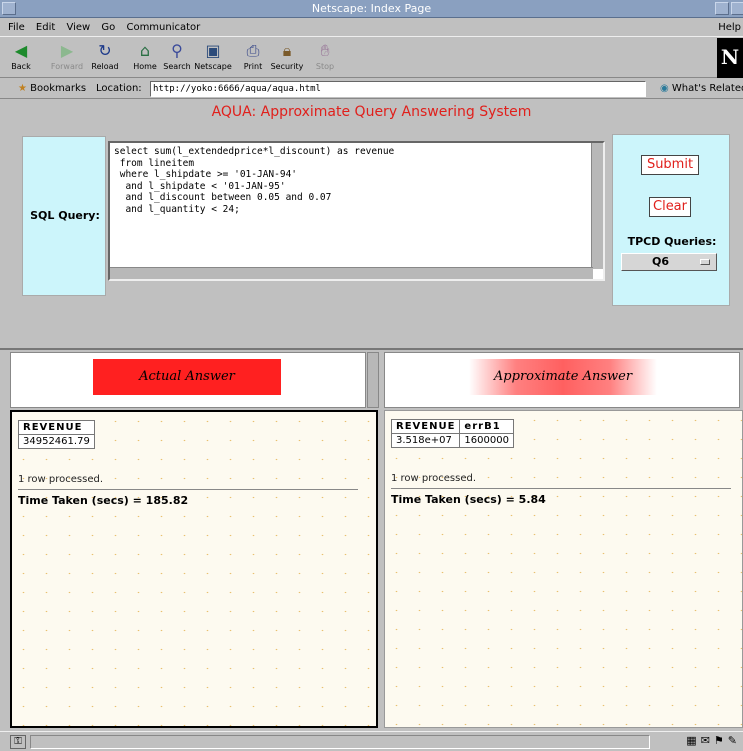 The width and height of the screenshot is (743, 751). I want to click on whats-related-label: What's Related, so click(707, 88).